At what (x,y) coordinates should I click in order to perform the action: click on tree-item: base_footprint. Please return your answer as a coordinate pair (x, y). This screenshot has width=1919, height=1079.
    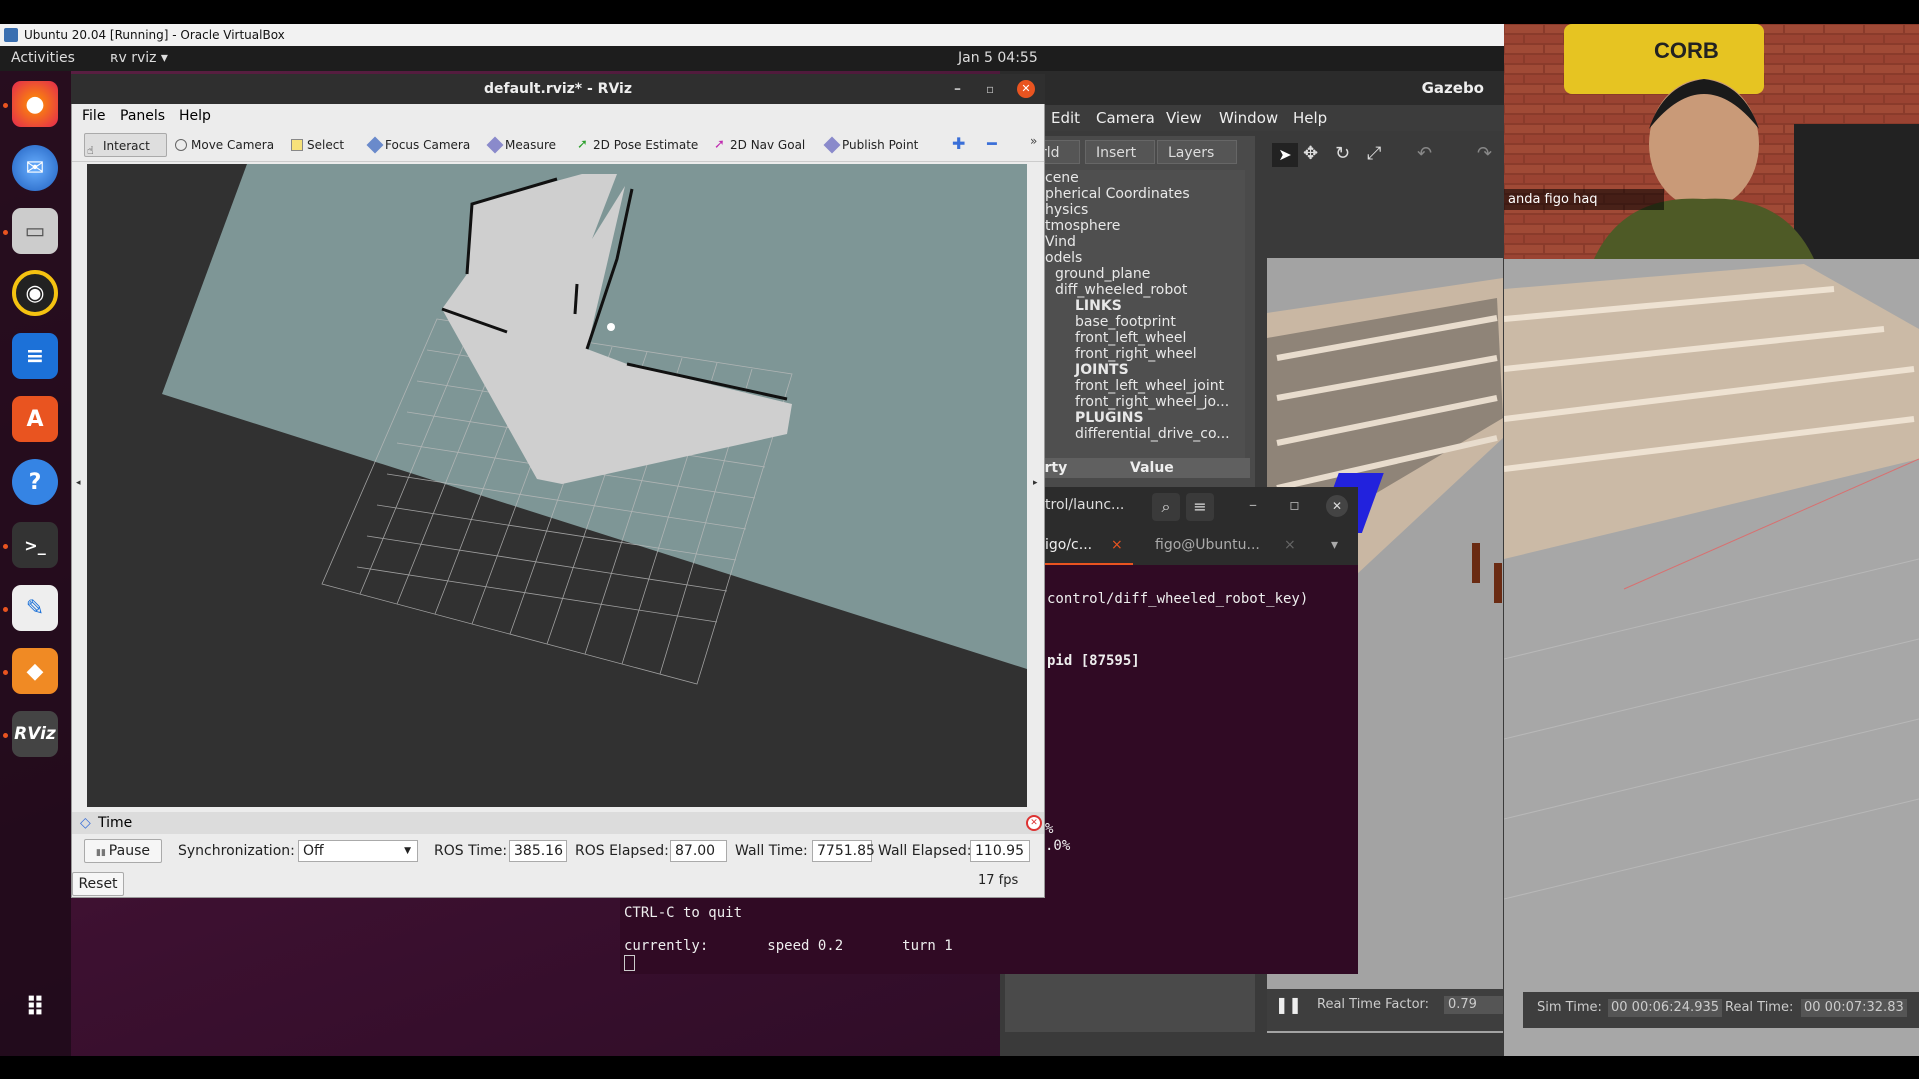
    Looking at the image, I should click on (1137, 322).